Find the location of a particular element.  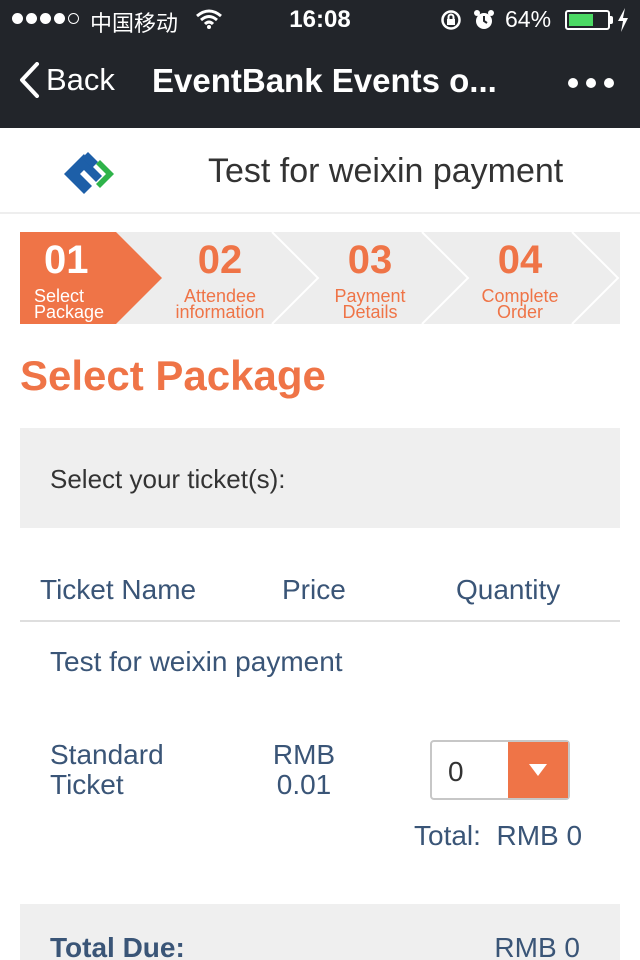

step-attendee-information: 02 Attendee information is located at coordinates (220, 278).